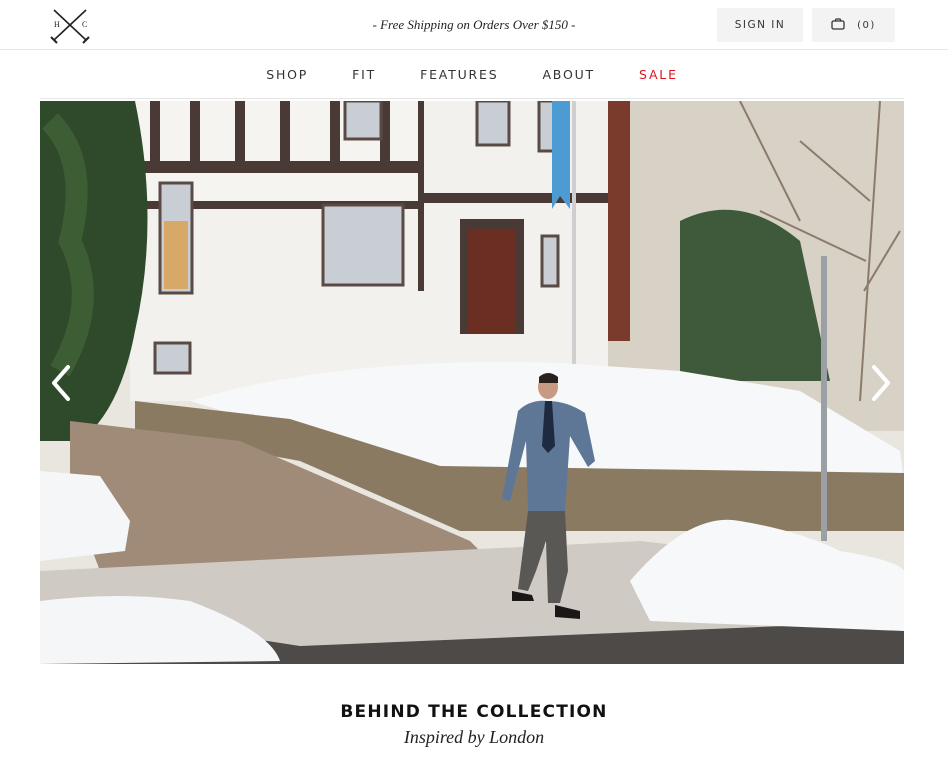 The width and height of the screenshot is (948, 769). I want to click on chevron-left-icon, so click(61, 383).